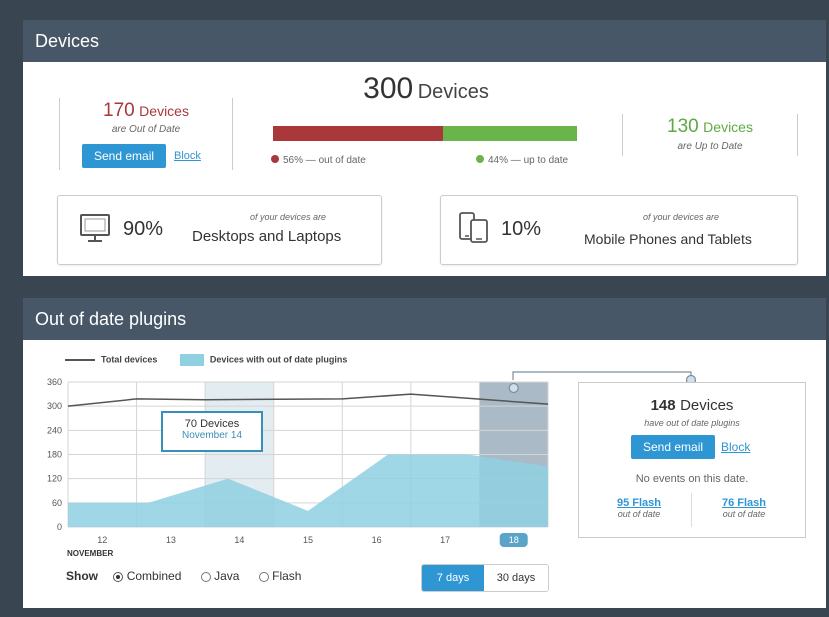  Describe the element at coordinates (171, 540) in the screenshot. I see `x-tick-label: 13` at that location.